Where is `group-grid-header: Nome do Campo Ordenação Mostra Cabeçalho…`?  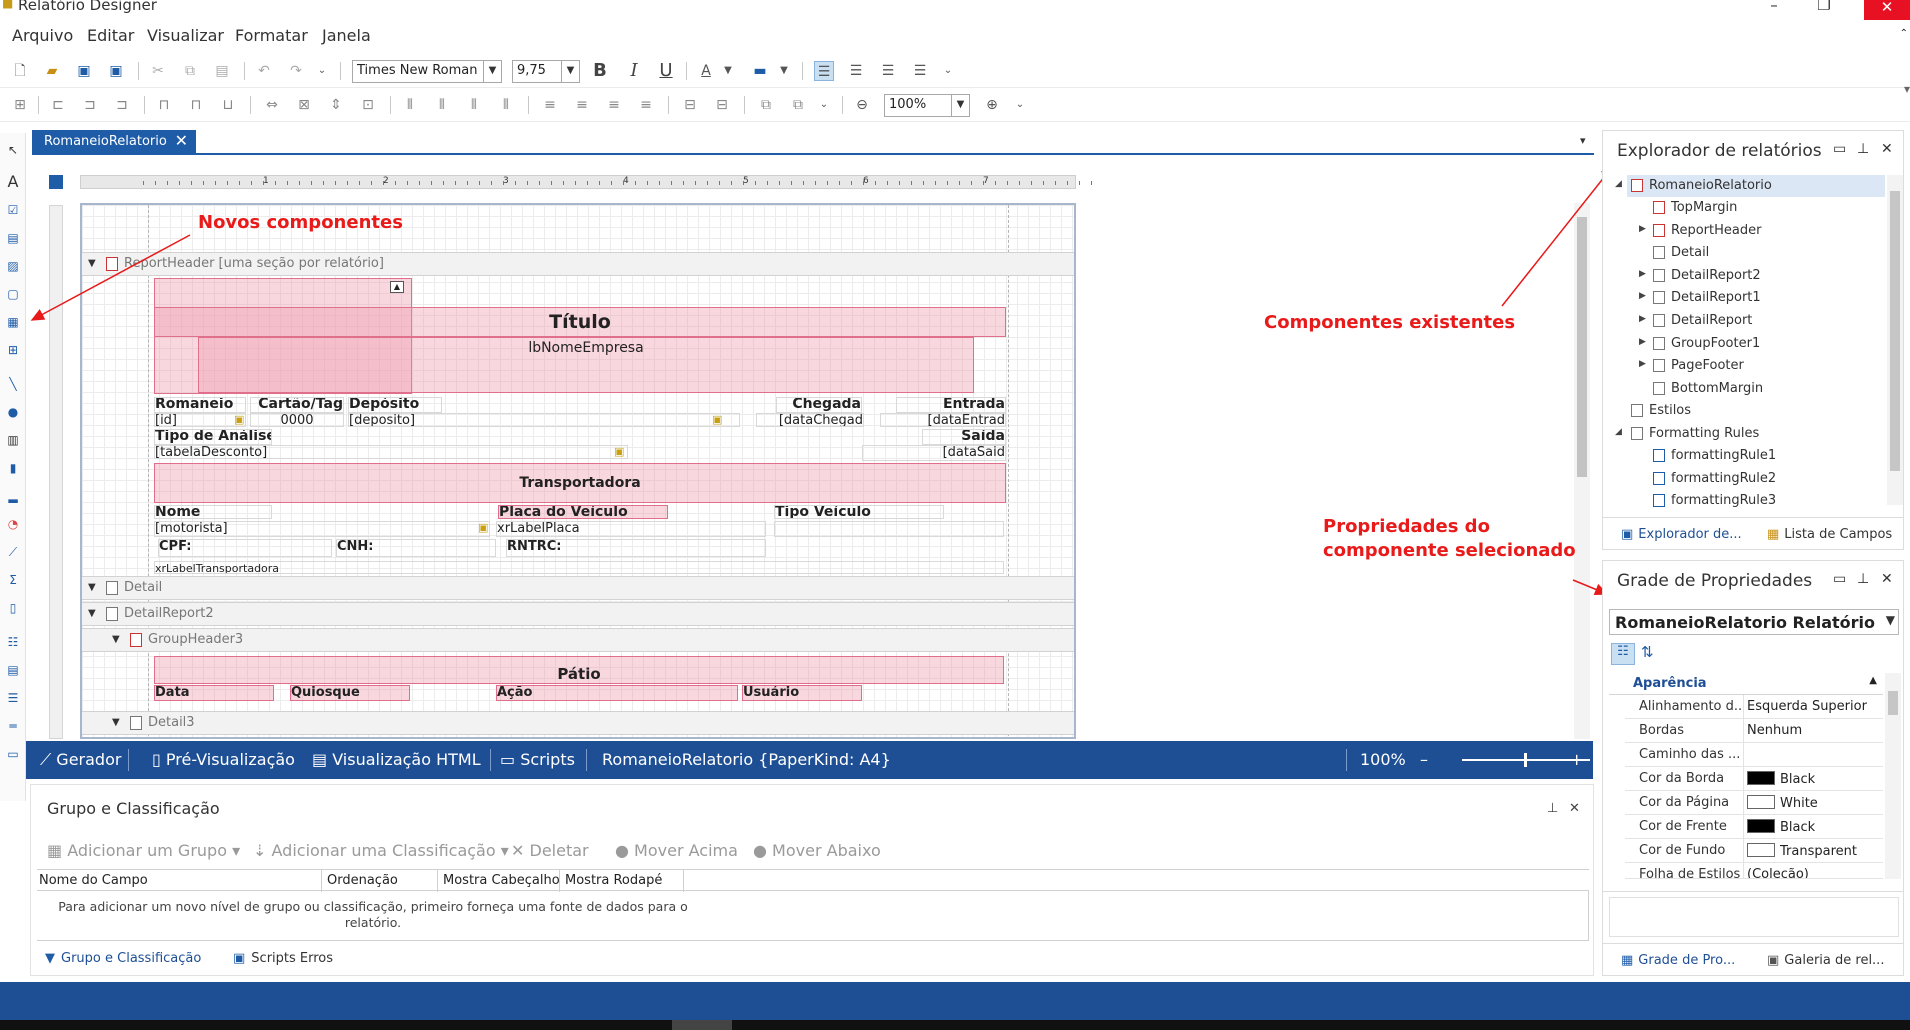 group-grid-header: Nome do Campo Ordenação Mostra Cabeçalho… is located at coordinates (813, 880).